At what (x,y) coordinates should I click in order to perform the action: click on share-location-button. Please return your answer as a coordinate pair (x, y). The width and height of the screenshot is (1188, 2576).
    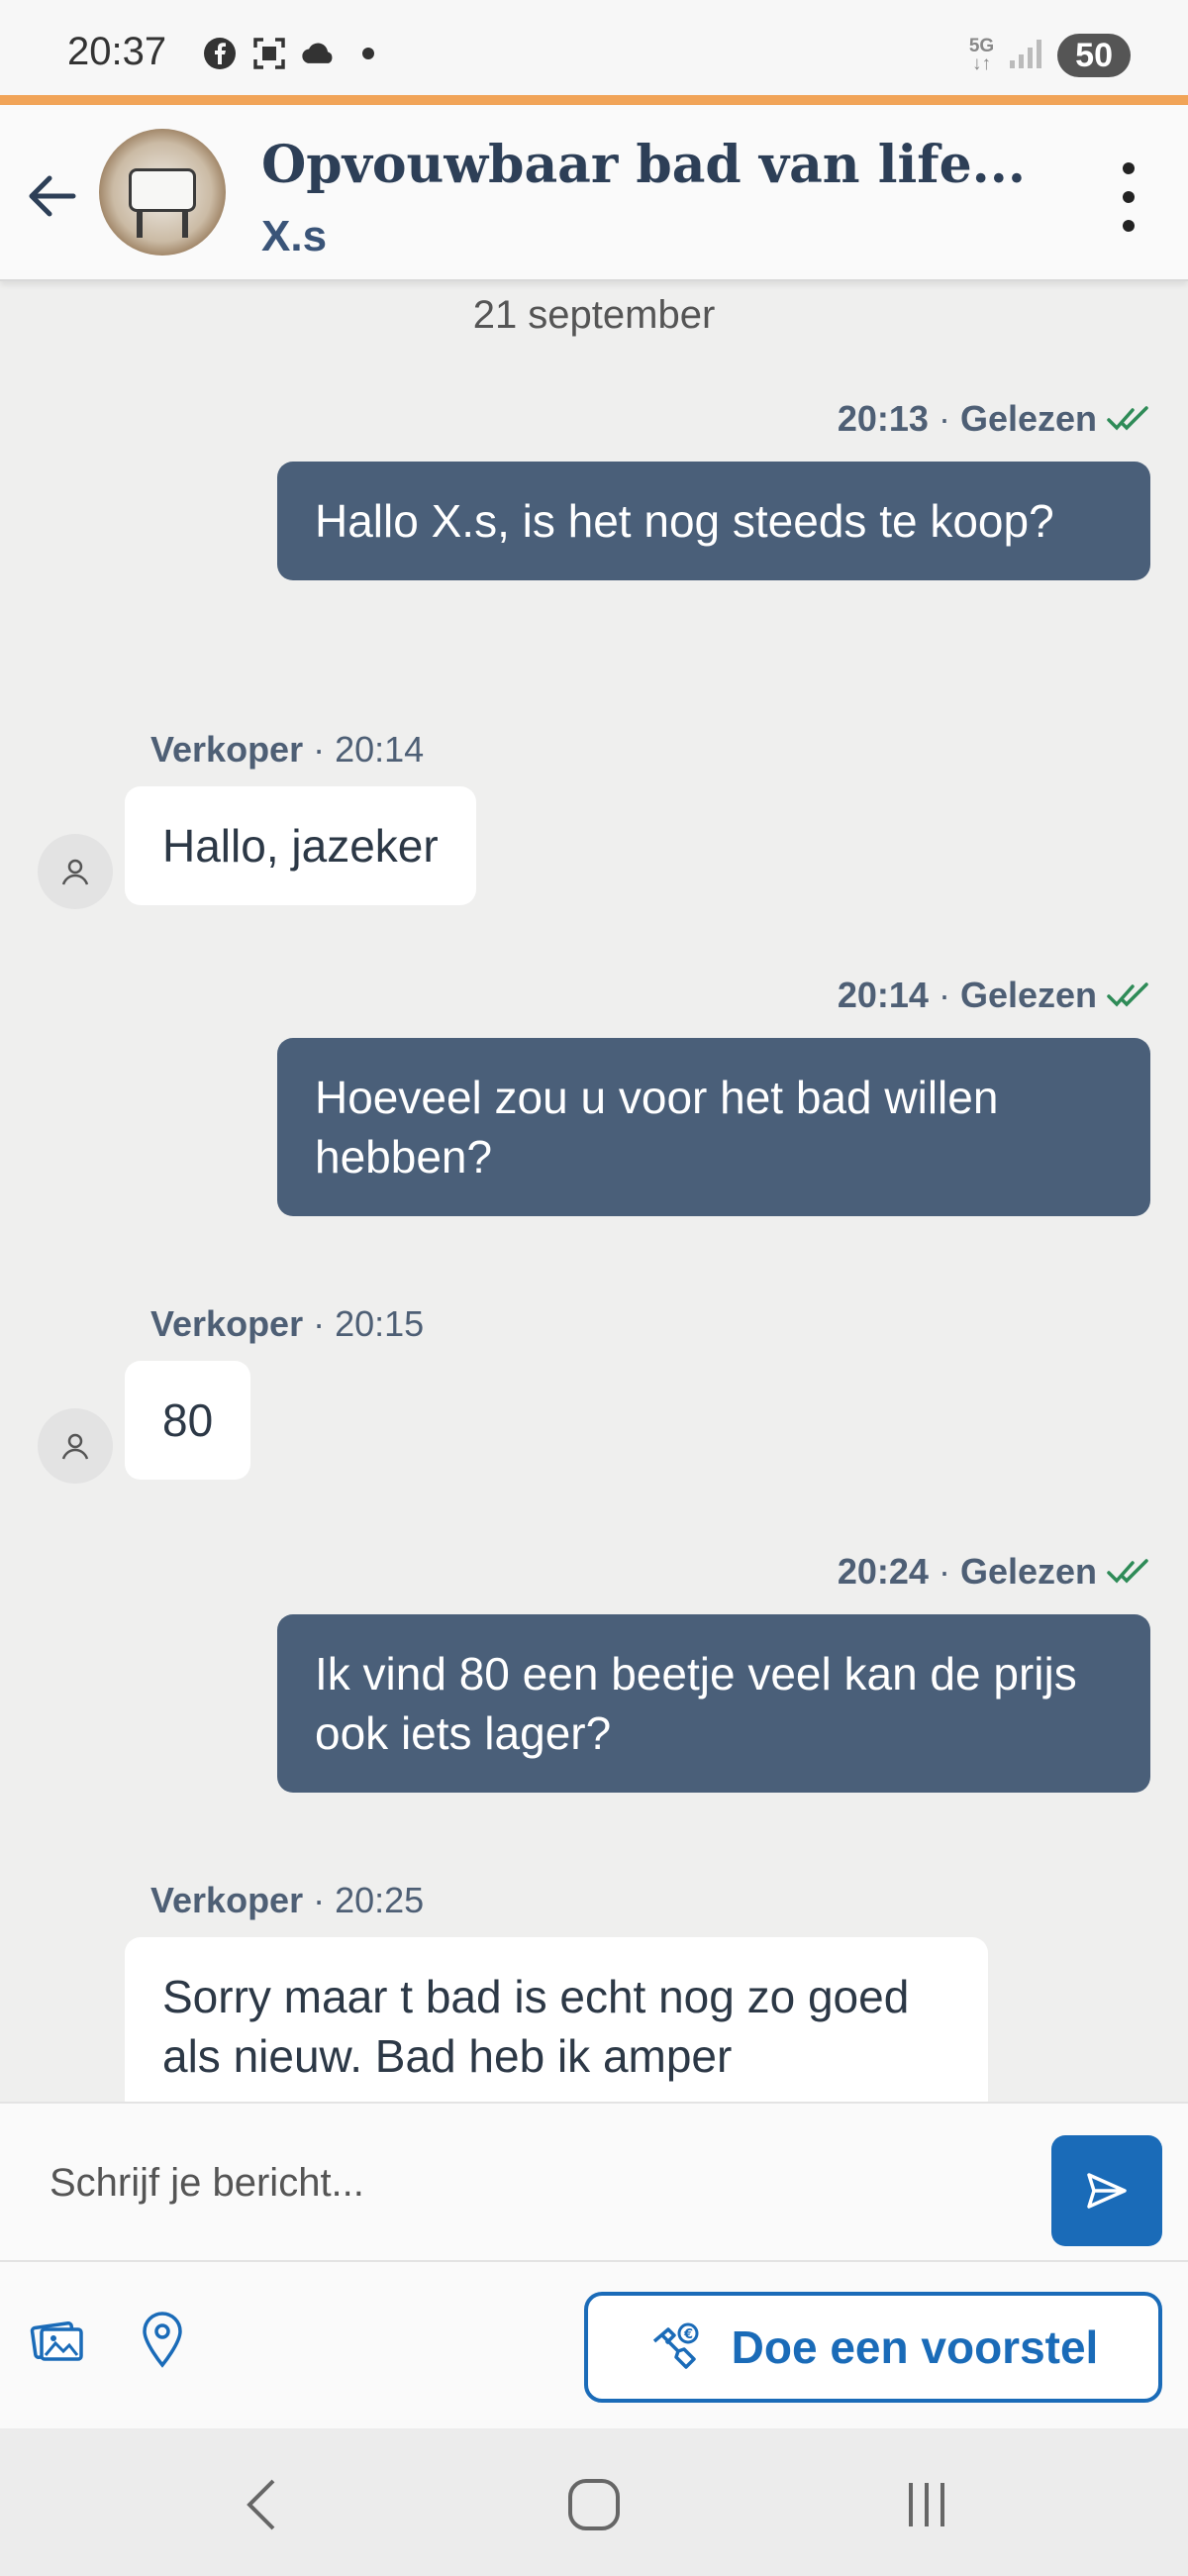
    Looking at the image, I should click on (166, 2339).